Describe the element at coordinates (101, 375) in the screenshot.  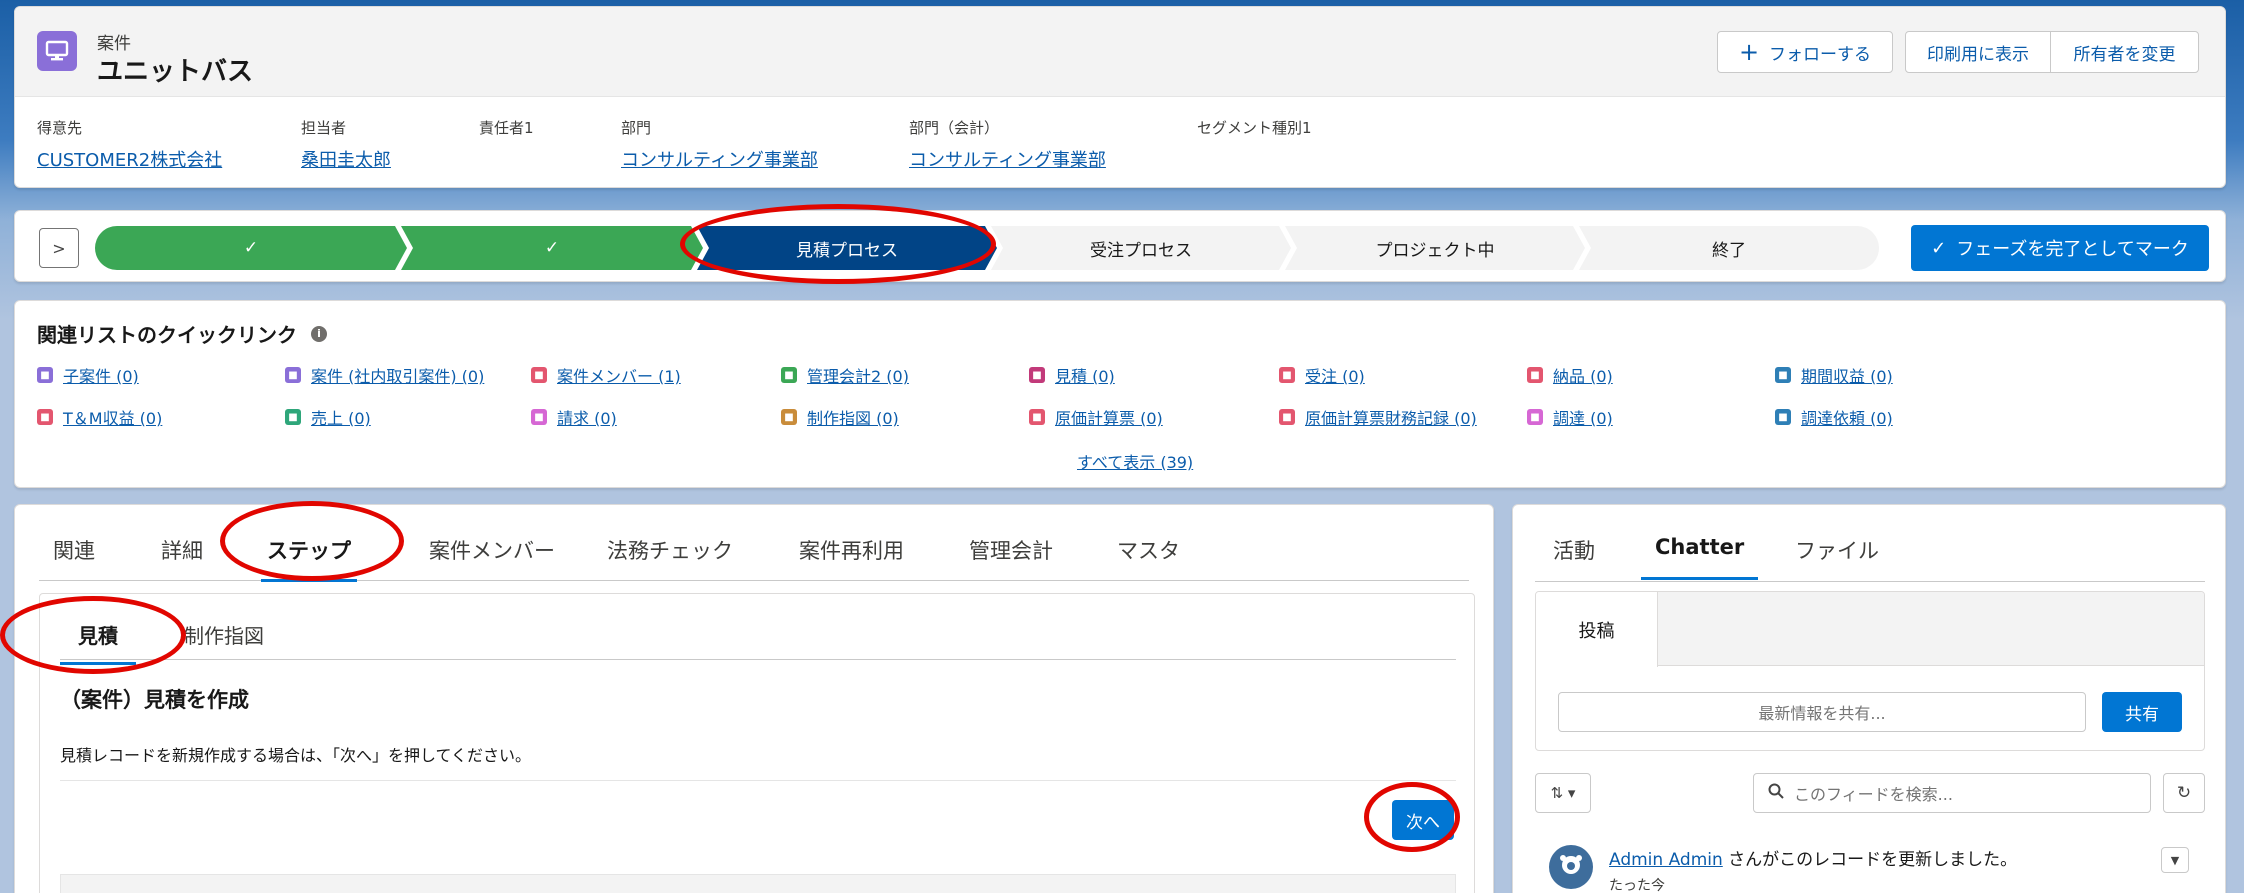
I see `quick-link-label: 子案件 (0)` at that location.